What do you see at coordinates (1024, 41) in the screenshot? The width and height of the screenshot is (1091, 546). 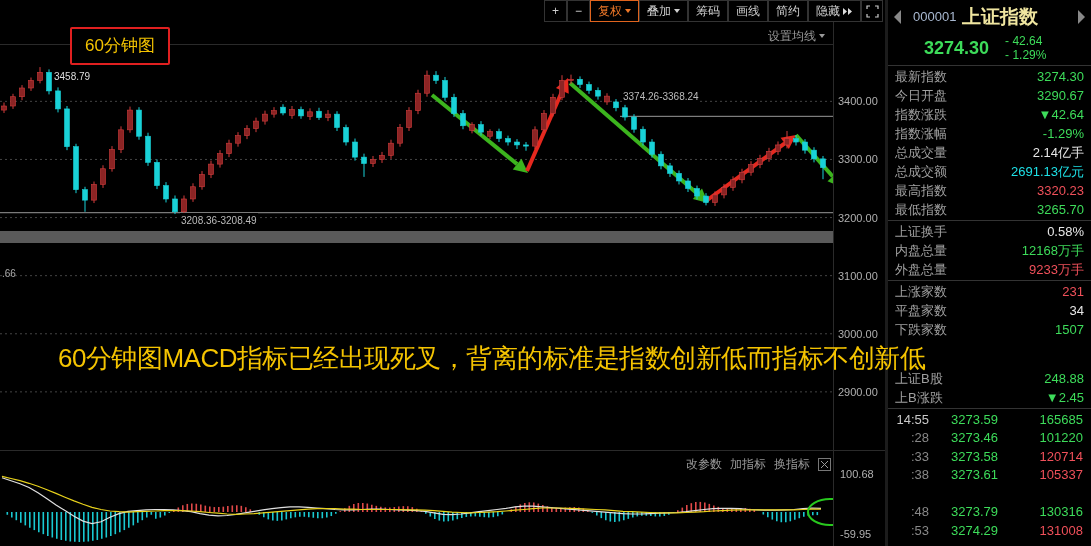 I see `index-change: - 42.64` at bounding box center [1024, 41].